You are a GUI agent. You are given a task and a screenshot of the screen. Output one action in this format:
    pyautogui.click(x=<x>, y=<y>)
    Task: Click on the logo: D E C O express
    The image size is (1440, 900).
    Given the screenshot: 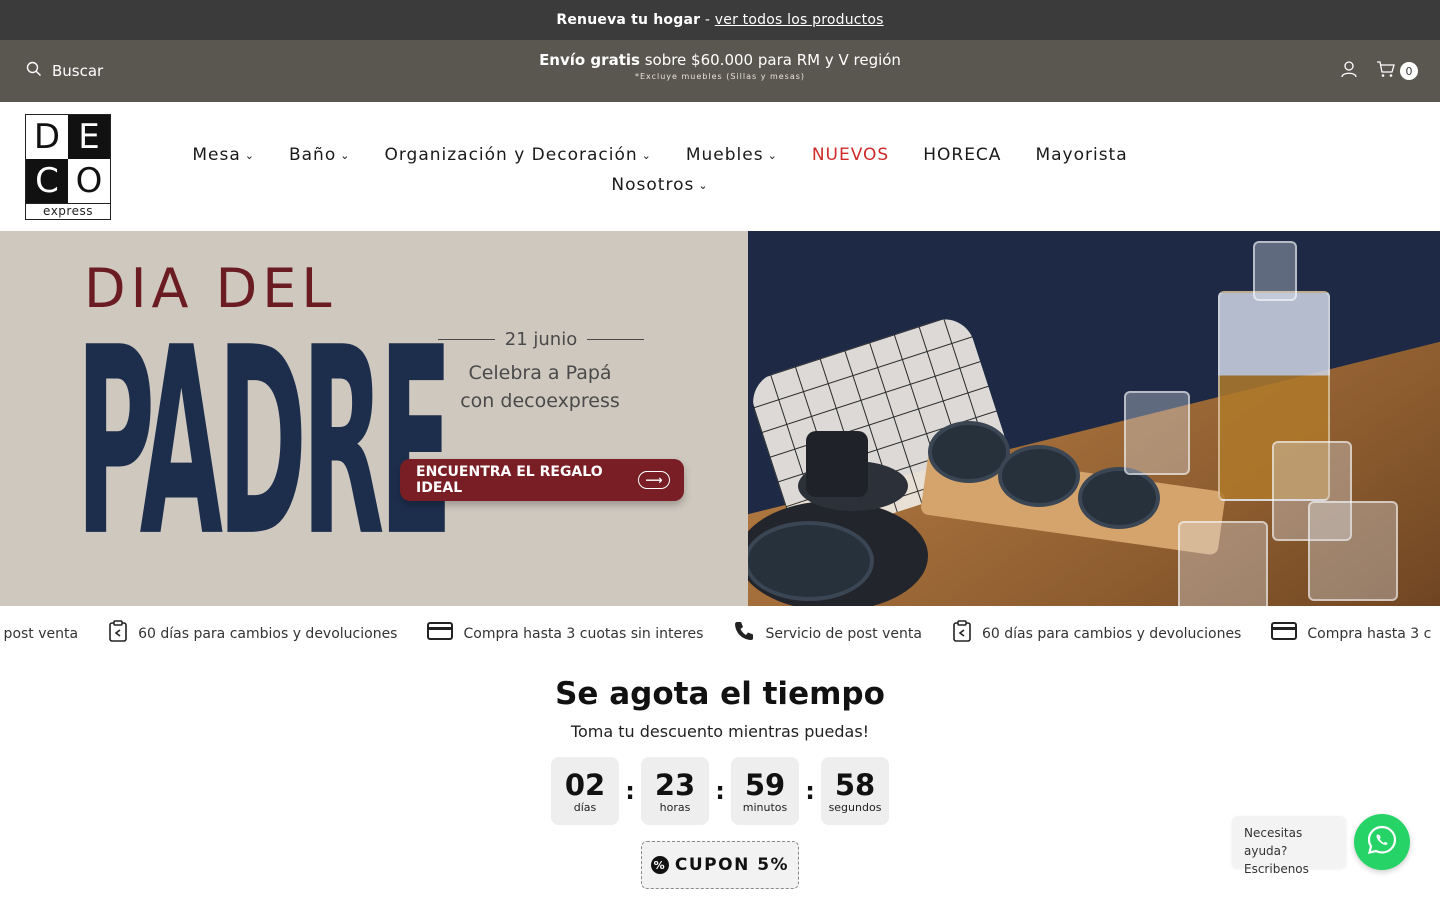 What is the action you would take?
    pyautogui.click(x=68, y=167)
    